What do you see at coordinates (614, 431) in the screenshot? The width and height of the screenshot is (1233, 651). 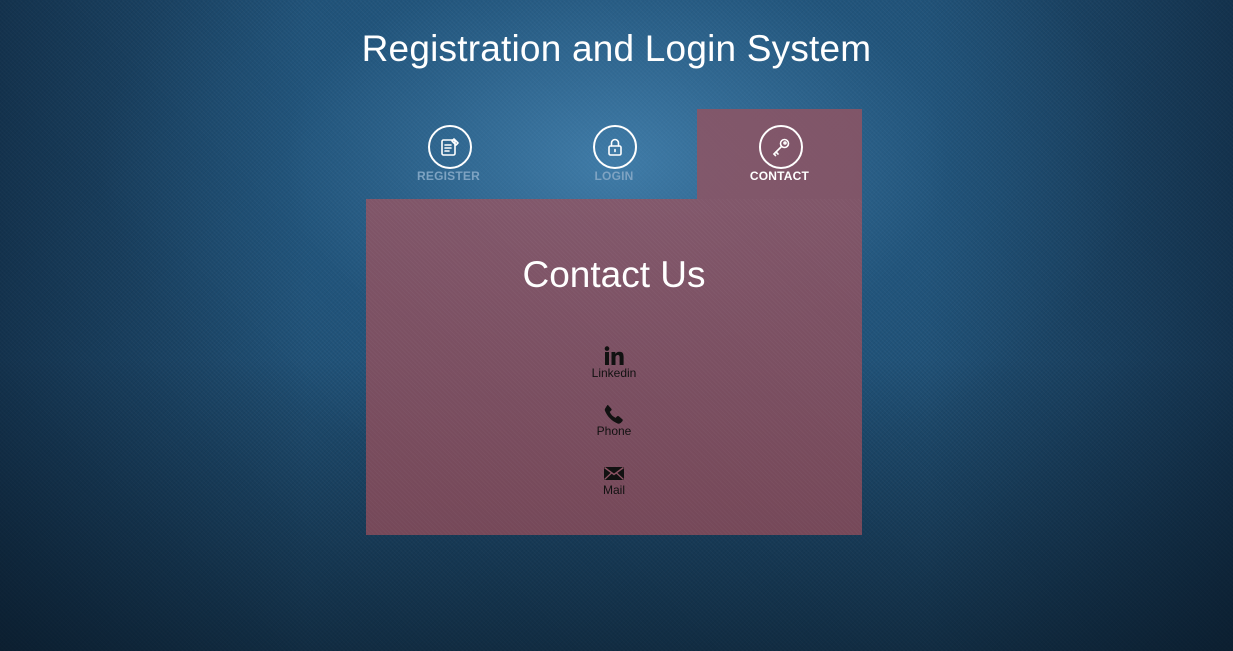 I see `phone-label: Phone` at bounding box center [614, 431].